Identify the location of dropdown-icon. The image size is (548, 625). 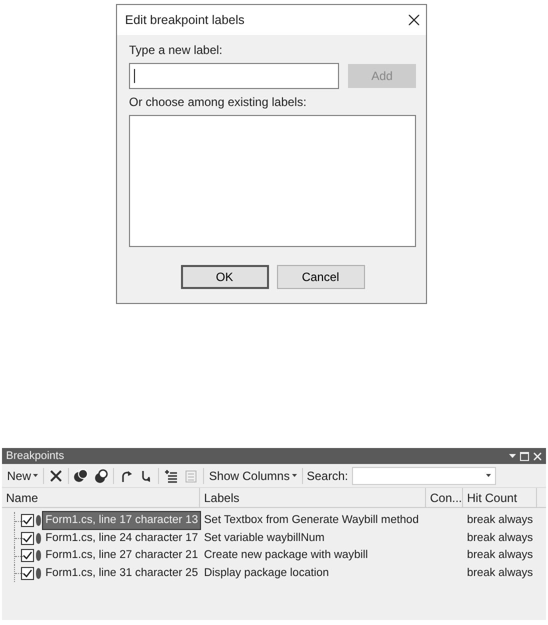
(512, 456).